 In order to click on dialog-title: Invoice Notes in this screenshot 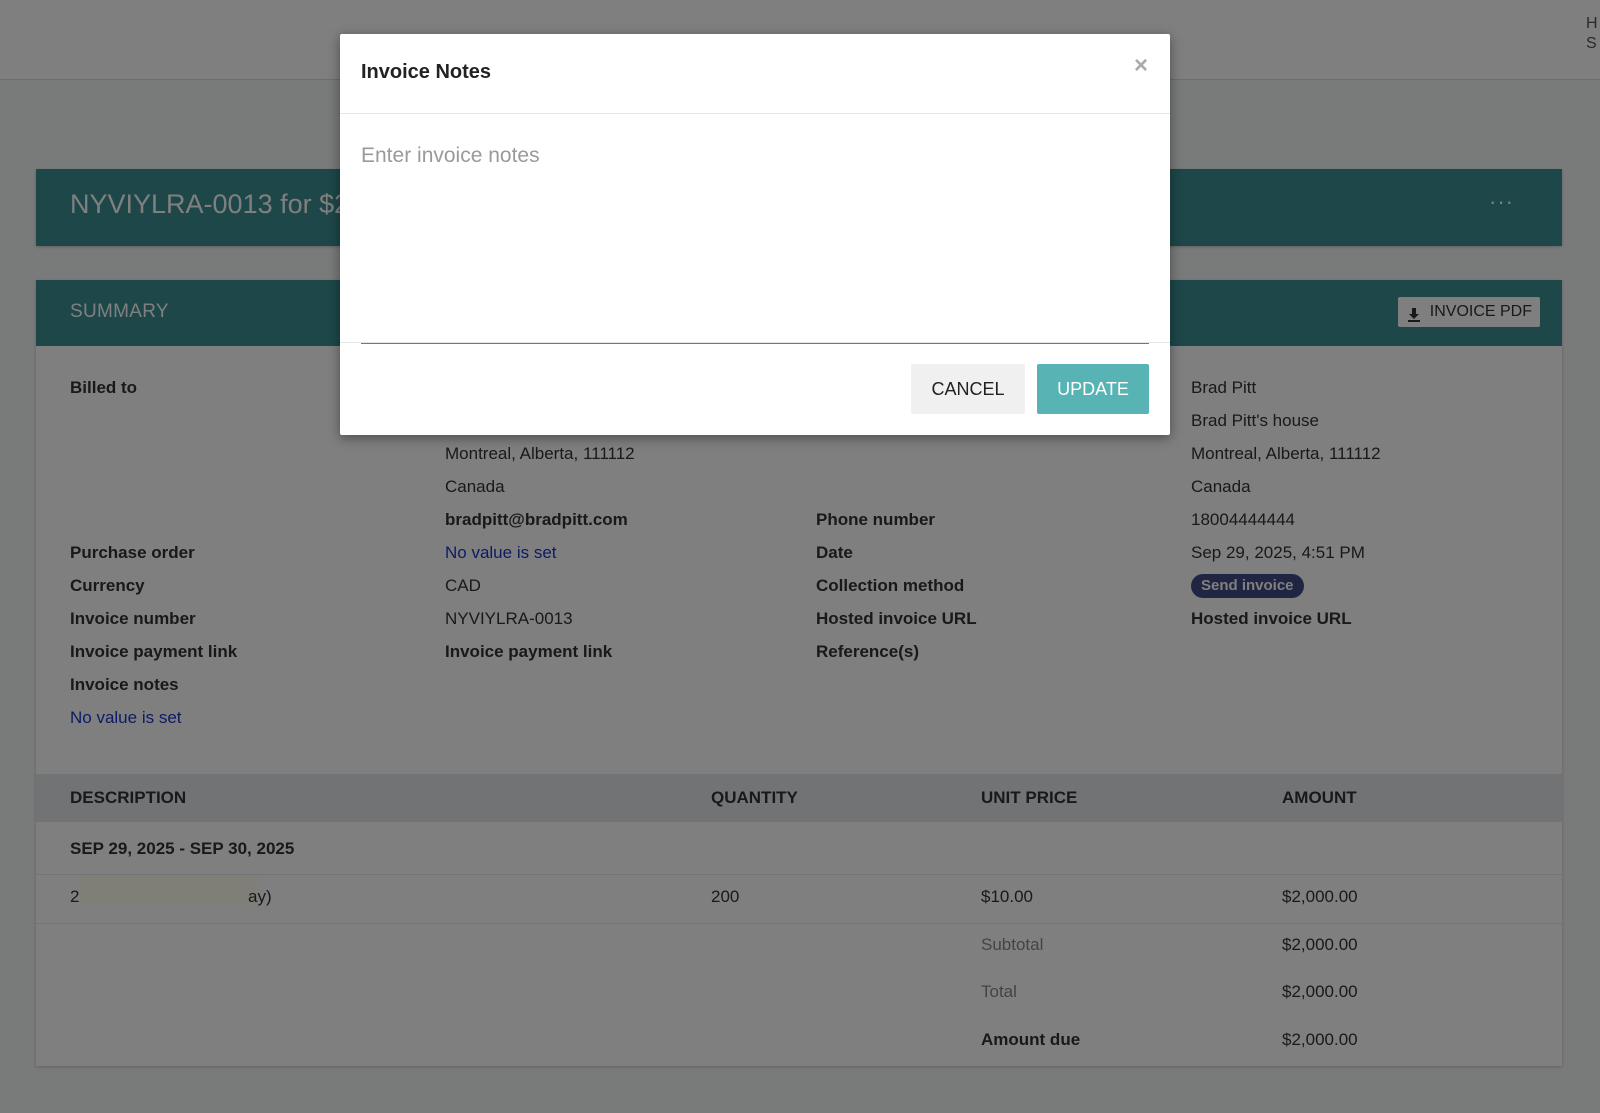, I will do `click(426, 72)`.